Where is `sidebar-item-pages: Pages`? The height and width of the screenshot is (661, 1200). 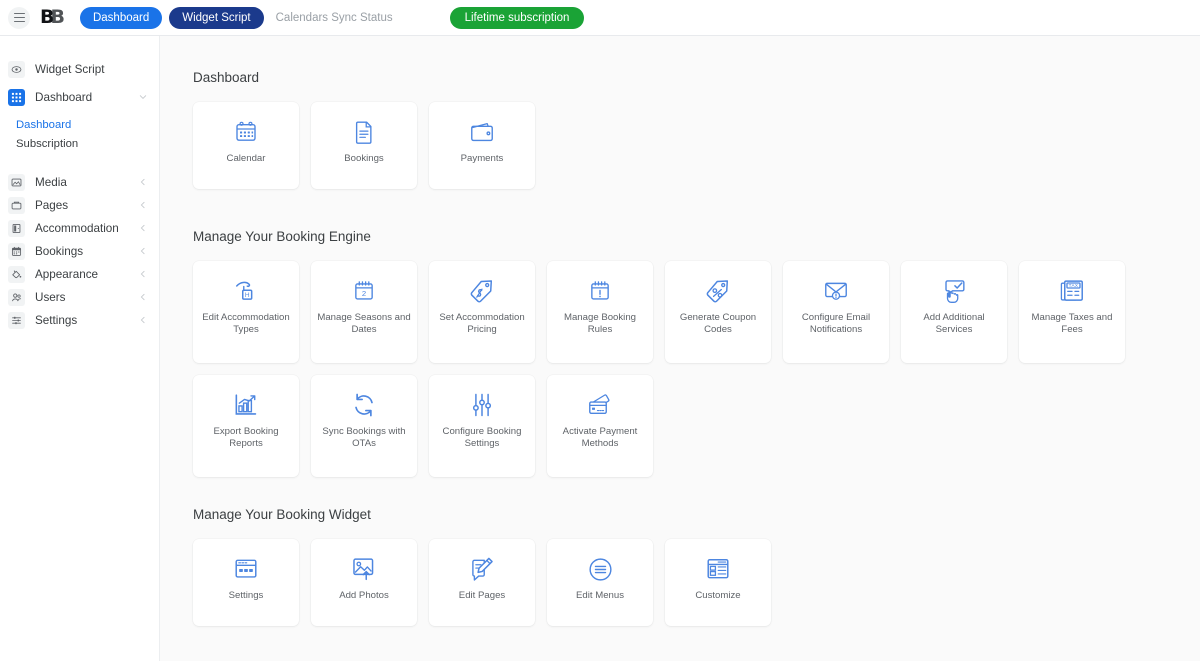 sidebar-item-pages: Pages is located at coordinates (79, 205).